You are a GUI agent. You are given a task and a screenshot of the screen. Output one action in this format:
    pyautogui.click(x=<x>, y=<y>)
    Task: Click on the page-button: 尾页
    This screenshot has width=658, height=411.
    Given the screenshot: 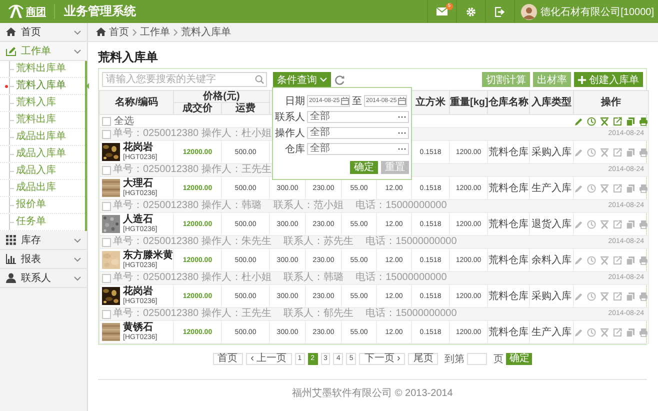 What is the action you would take?
    pyautogui.click(x=423, y=359)
    